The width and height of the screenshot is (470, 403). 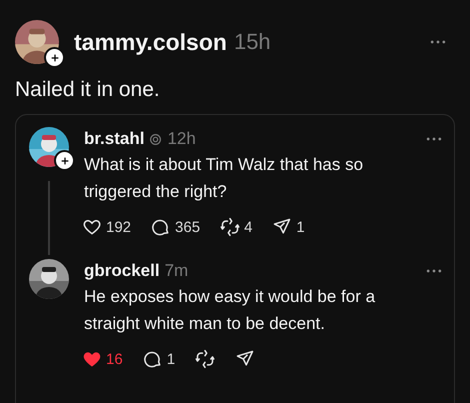 What do you see at coordinates (119, 227) in the screenshot?
I see `action-count: 192` at bounding box center [119, 227].